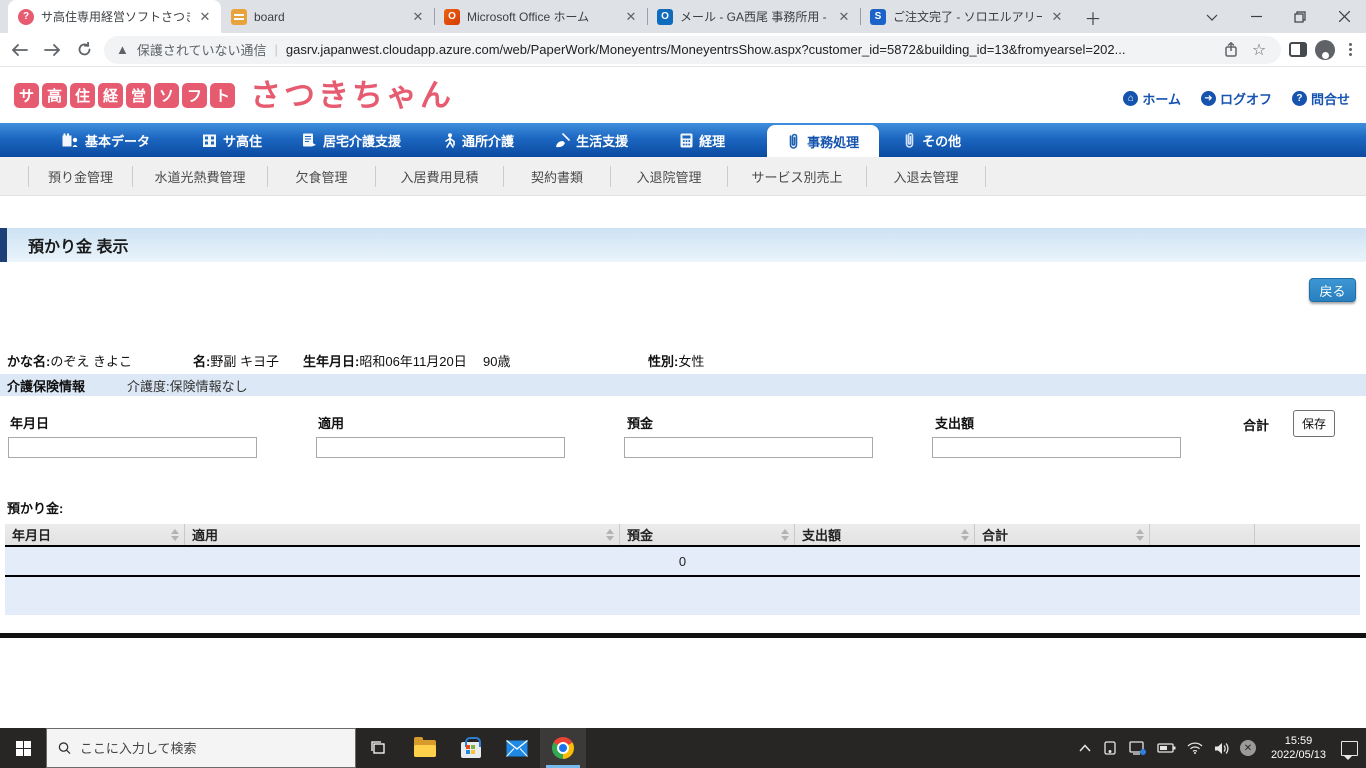  What do you see at coordinates (1256, 16) in the screenshot?
I see `minimize-button` at bounding box center [1256, 16].